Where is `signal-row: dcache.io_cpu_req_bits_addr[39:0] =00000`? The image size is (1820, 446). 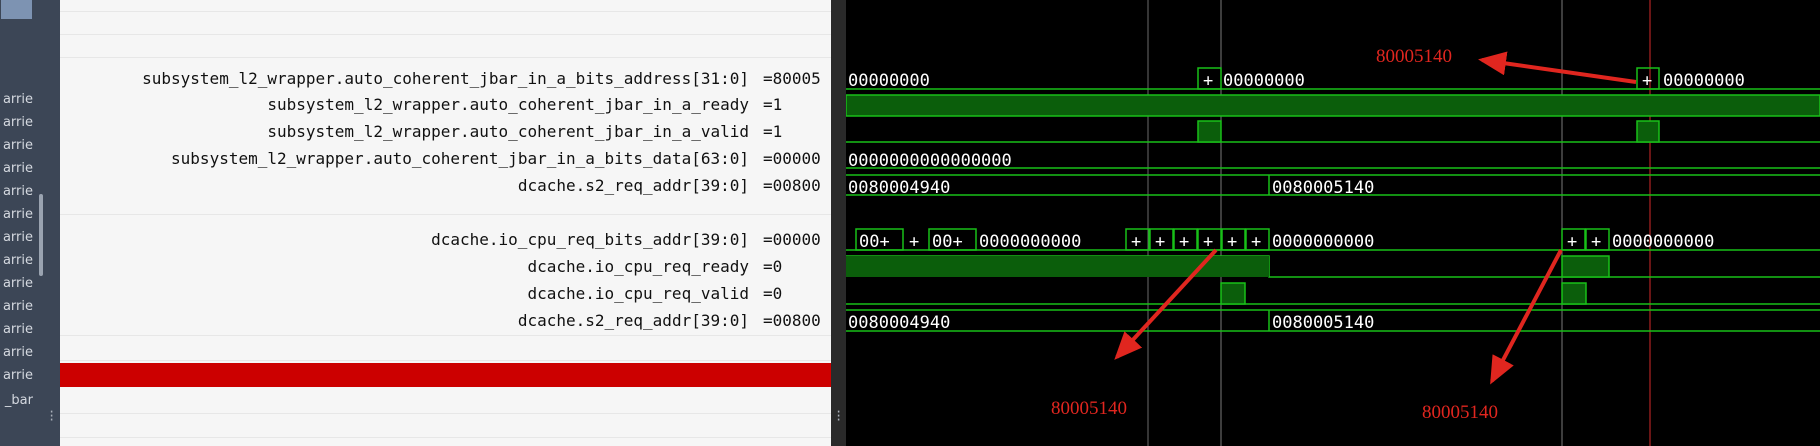 signal-row: dcache.io_cpu_req_bits_addr[39:0] =00000 is located at coordinates (445, 240).